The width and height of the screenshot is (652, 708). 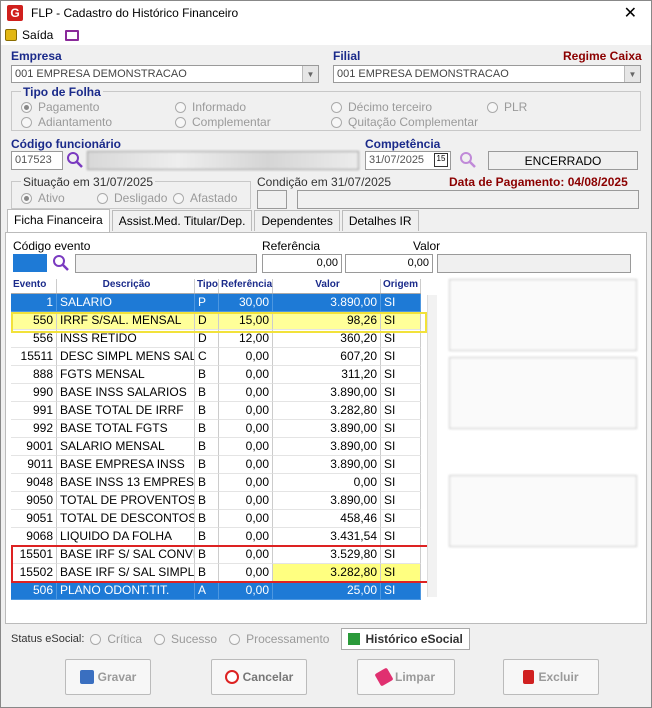 What do you see at coordinates (327, 591) in the screenshot?
I see `table-cell: 25,00` at bounding box center [327, 591].